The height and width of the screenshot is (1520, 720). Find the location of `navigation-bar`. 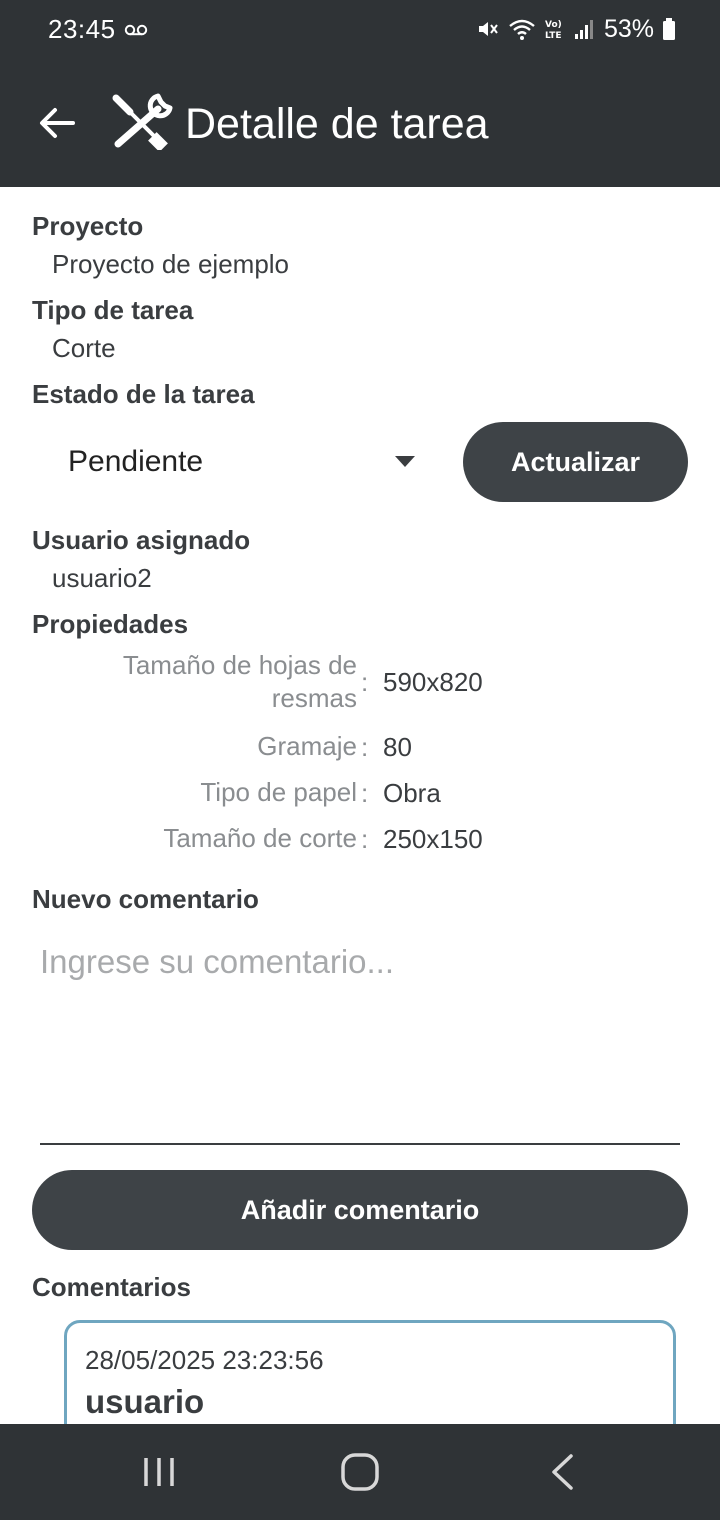

navigation-bar is located at coordinates (360, 1472).